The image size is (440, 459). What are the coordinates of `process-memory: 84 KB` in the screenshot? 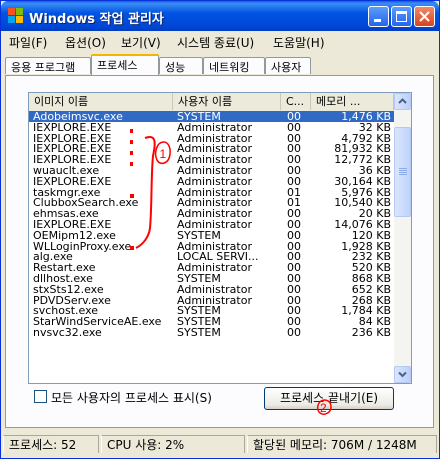 It's located at (374, 322).